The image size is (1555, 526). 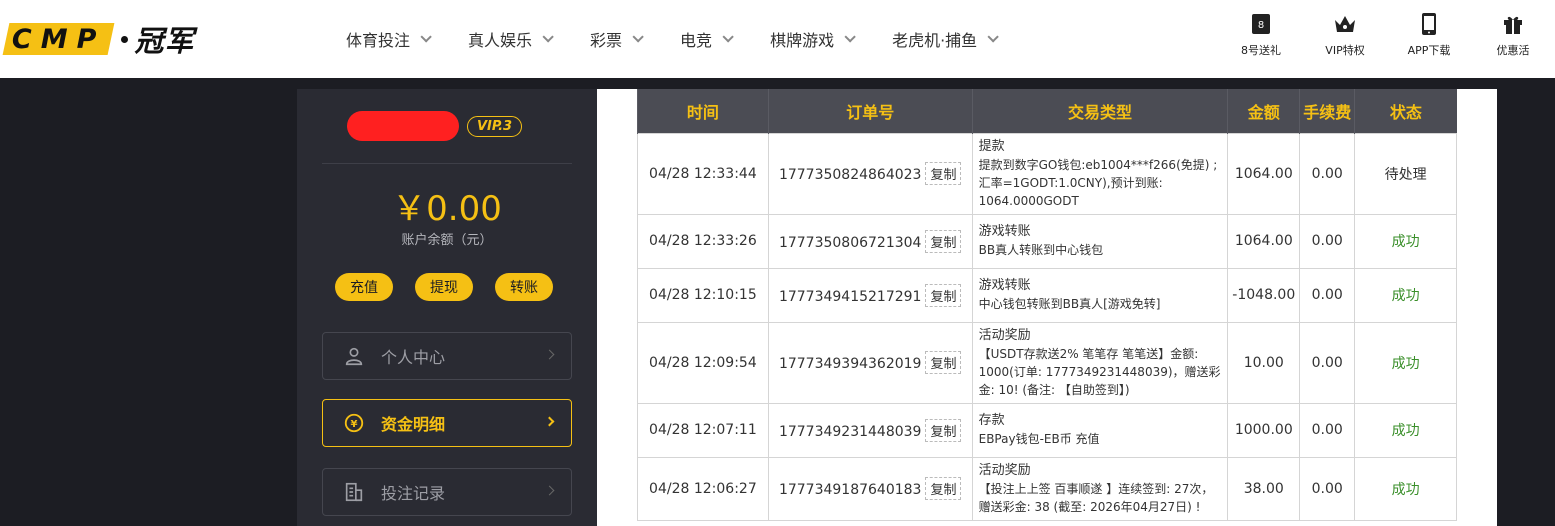 What do you see at coordinates (447, 492) in the screenshot?
I see `menu-bet-records: 投注记录` at bounding box center [447, 492].